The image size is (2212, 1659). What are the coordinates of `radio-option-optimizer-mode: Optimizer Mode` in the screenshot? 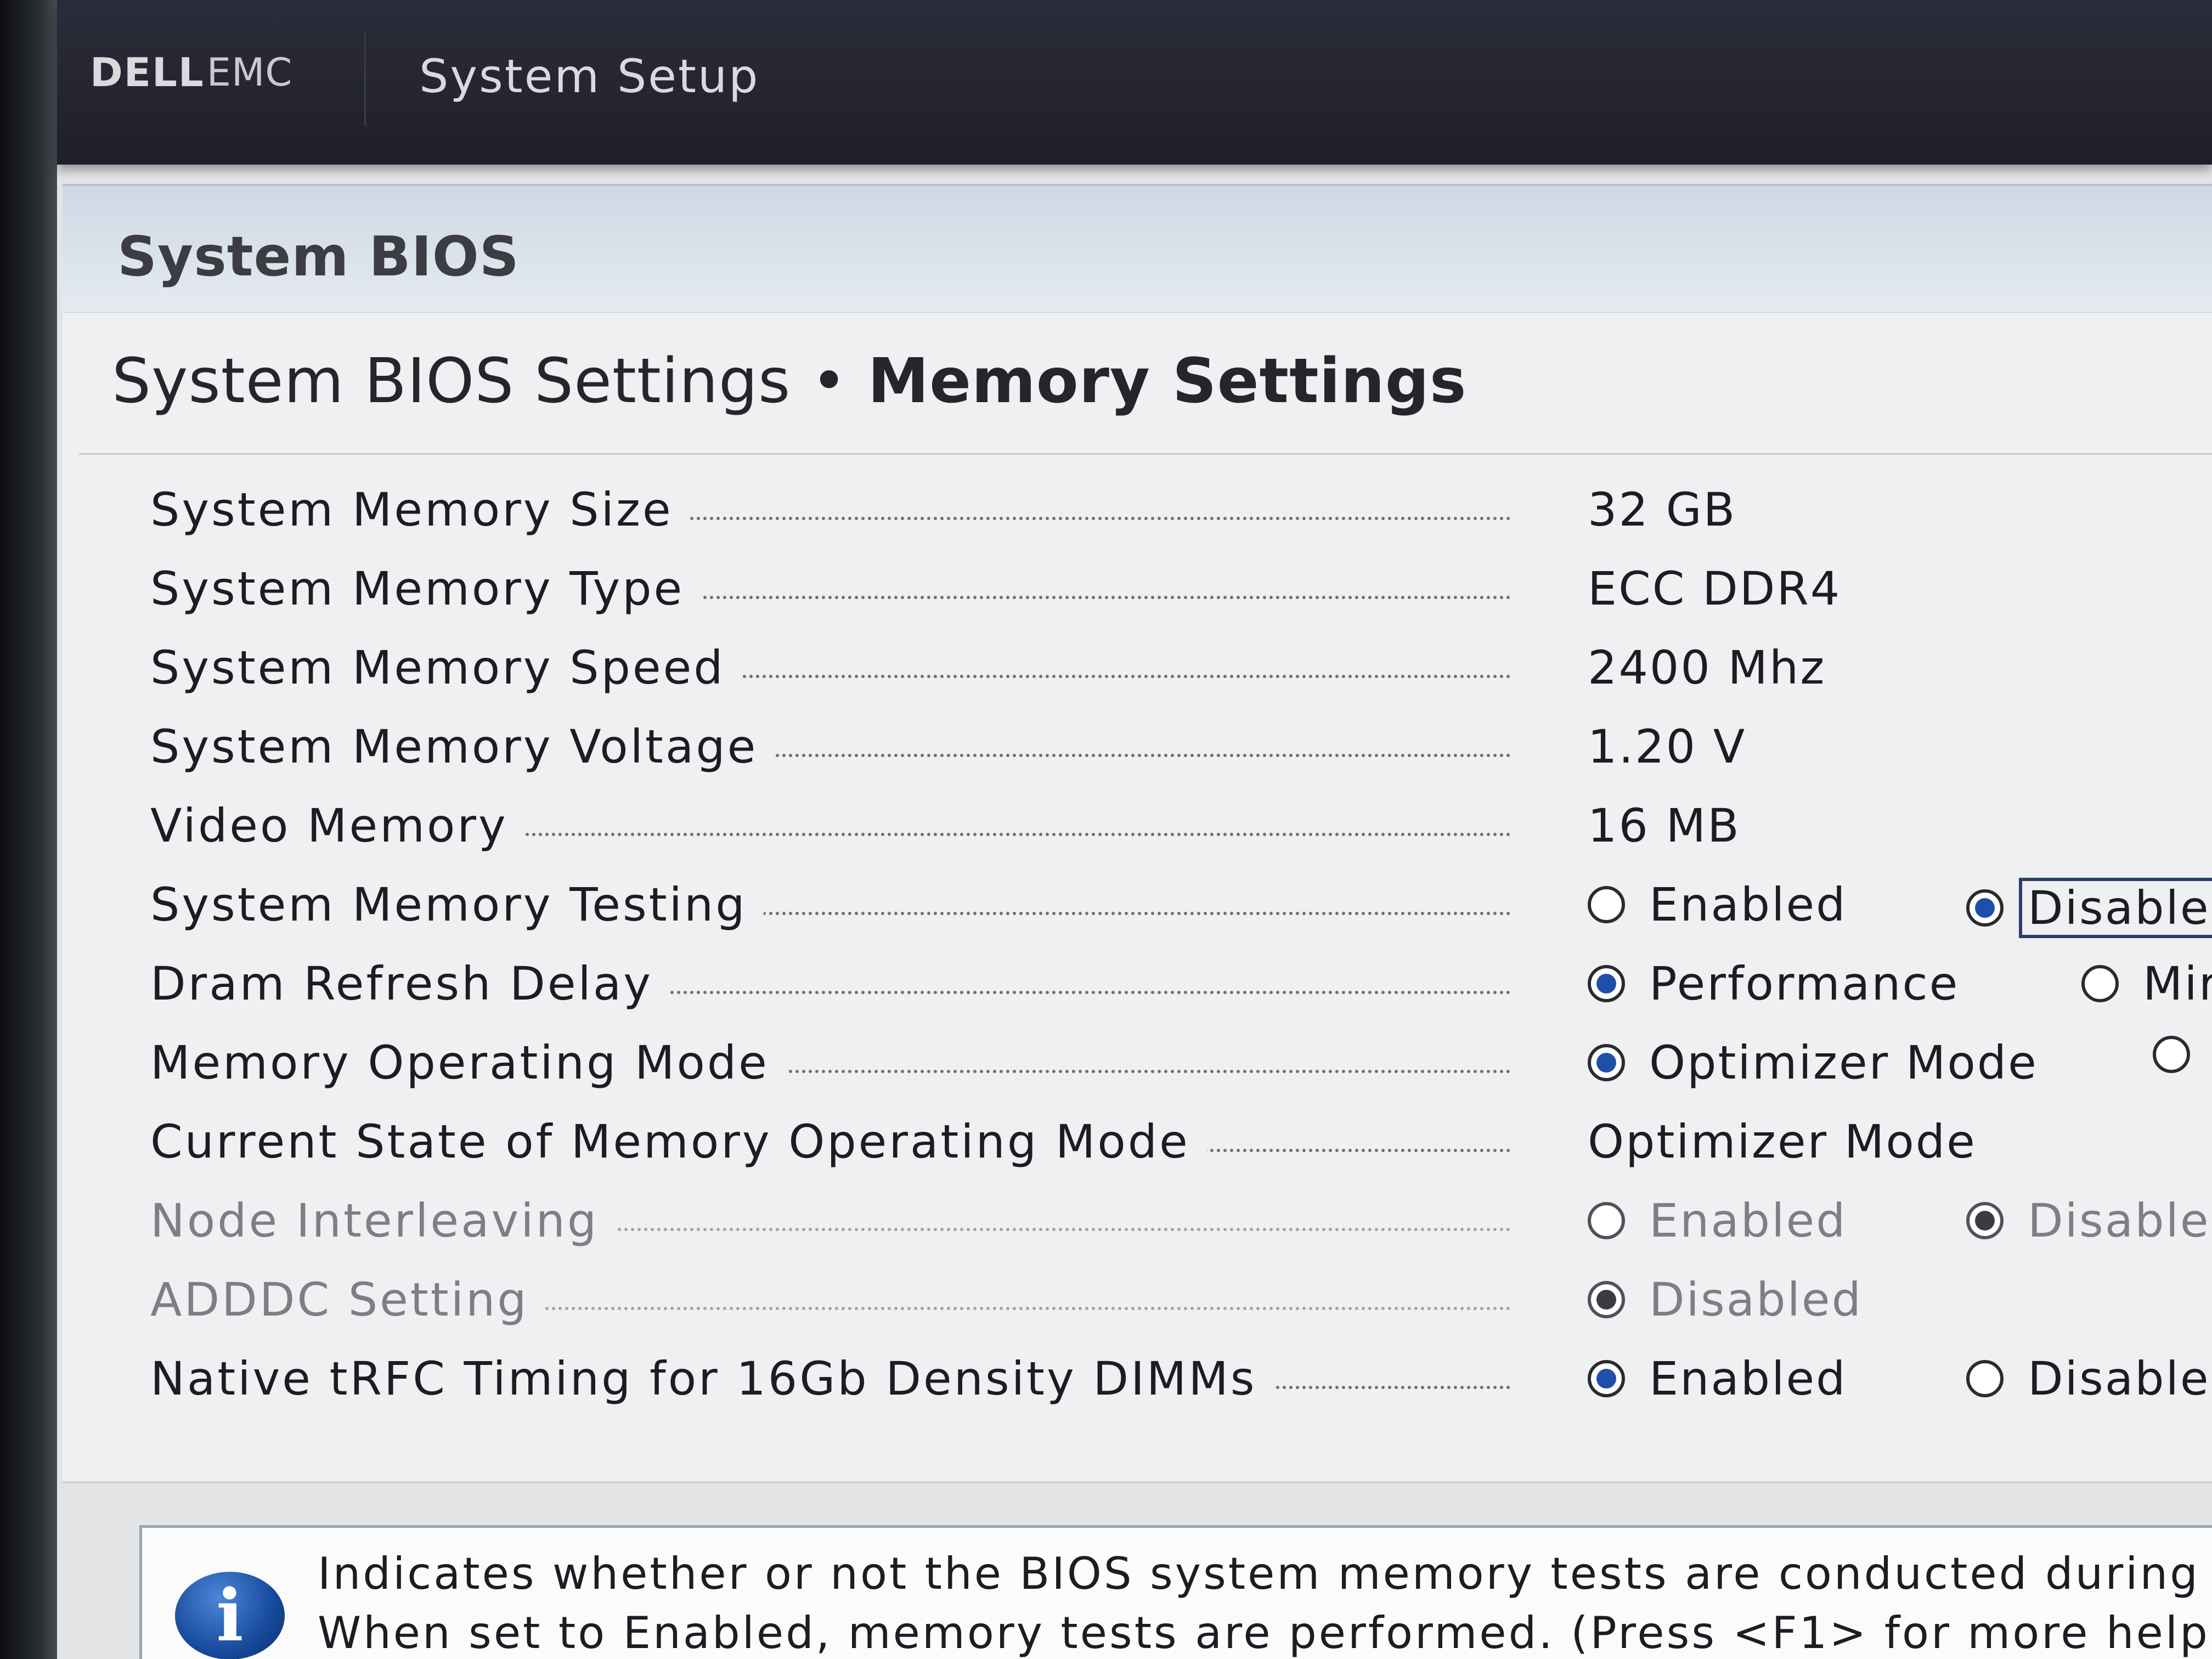 It's located at (1813, 1063).